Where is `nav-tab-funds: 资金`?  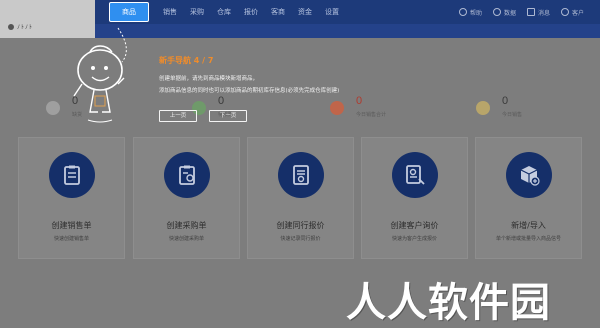
nav-tab-funds: 资金 is located at coordinates (305, 12).